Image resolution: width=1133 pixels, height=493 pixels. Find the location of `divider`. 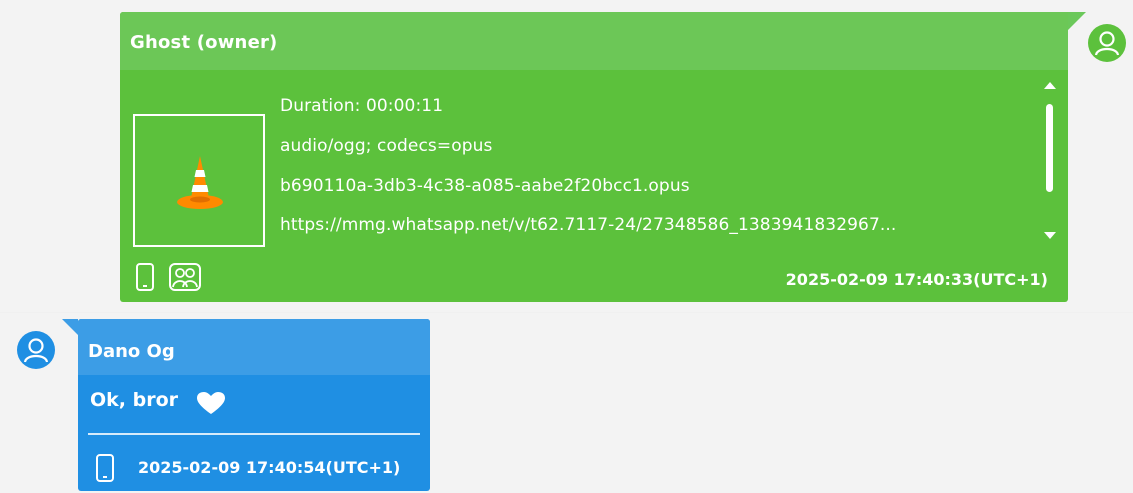

divider is located at coordinates (254, 434).